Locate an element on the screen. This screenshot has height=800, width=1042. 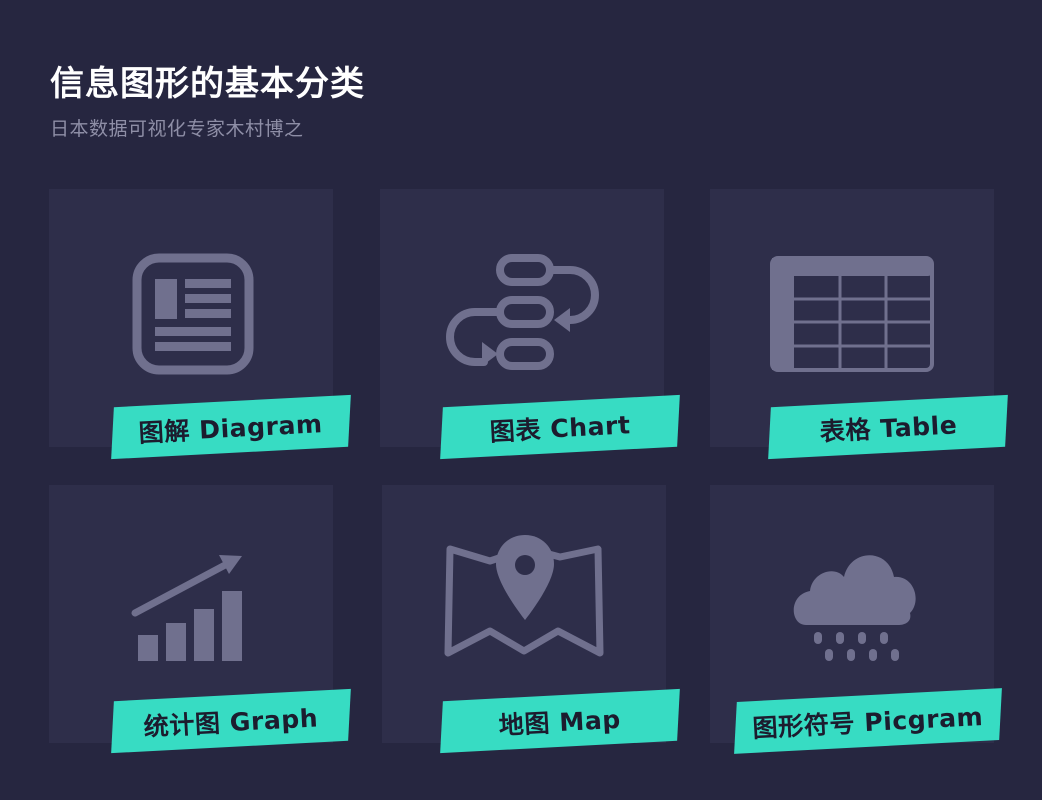
page-title: 信息图形的基本分类 is located at coordinates (207, 84).